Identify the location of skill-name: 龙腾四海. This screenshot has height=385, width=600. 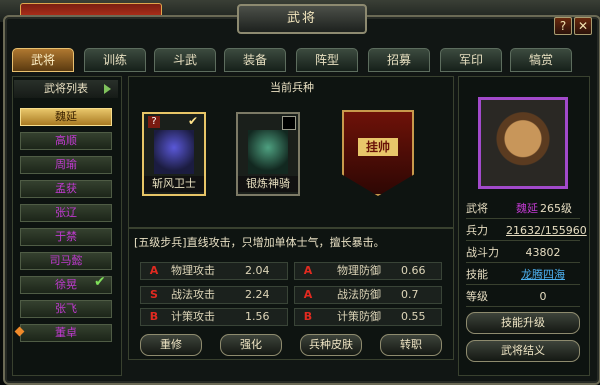
(543, 275).